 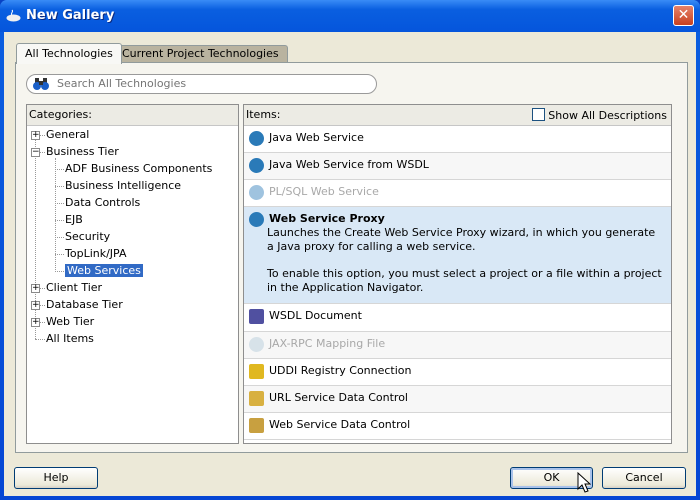 I want to click on category-label: Business Tier, so click(x=82, y=151).